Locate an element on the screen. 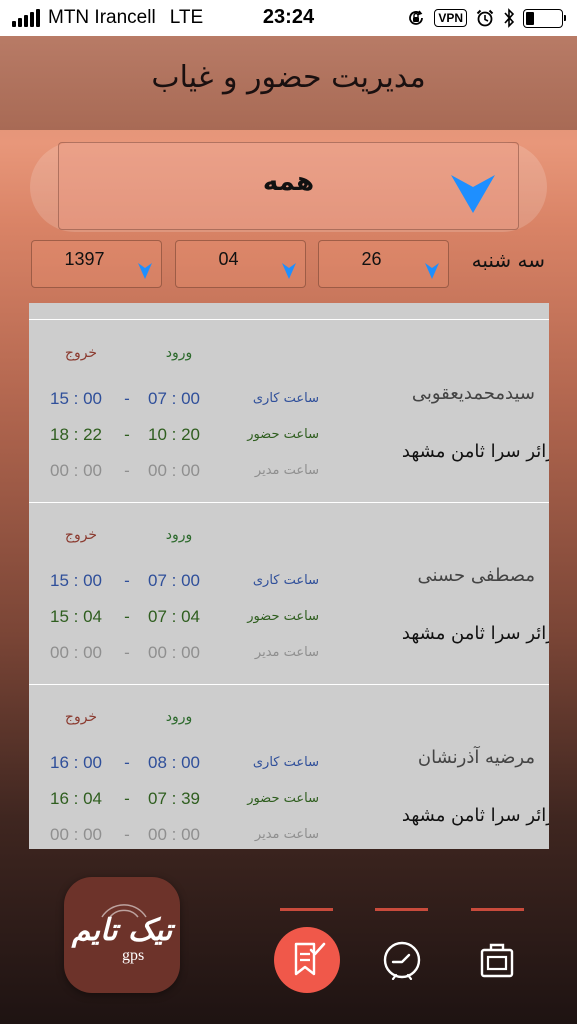 Image resolution: width=577 pixels, height=1024 pixels. tab-attendance is located at coordinates (307, 960).